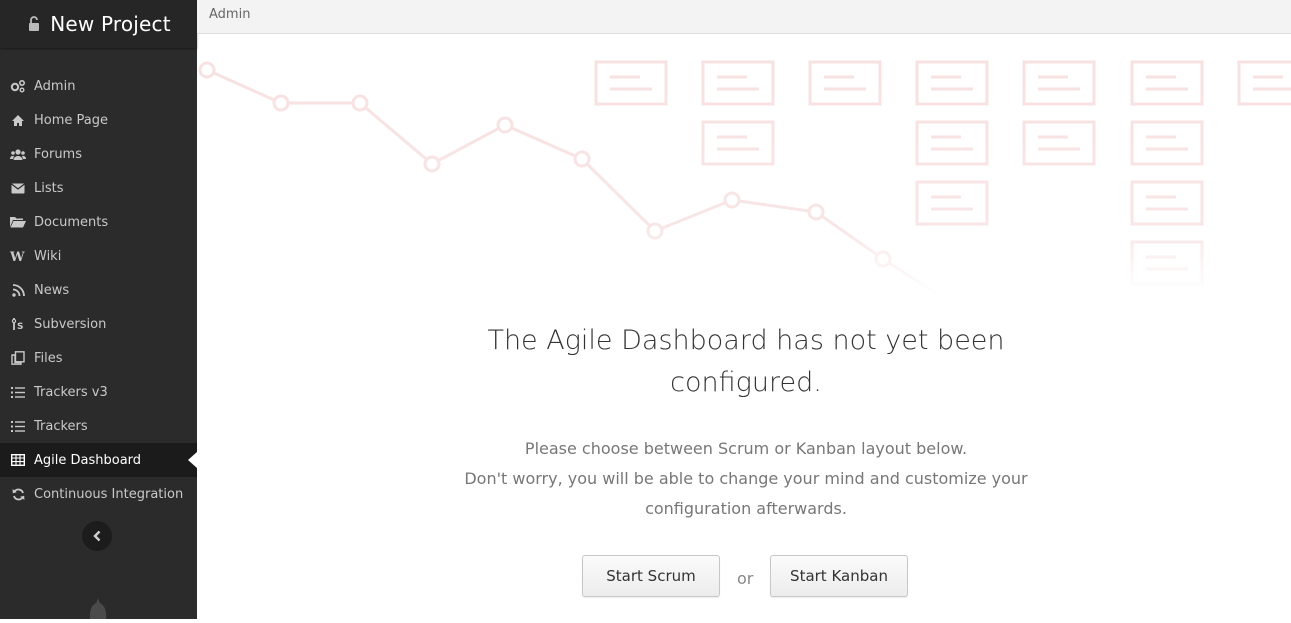 Image resolution: width=1291 pixels, height=623 pixels. What do you see at coordinates (18, 494) in the screenshot?
I see `refresh-icon` at bounding box center [18, 494].